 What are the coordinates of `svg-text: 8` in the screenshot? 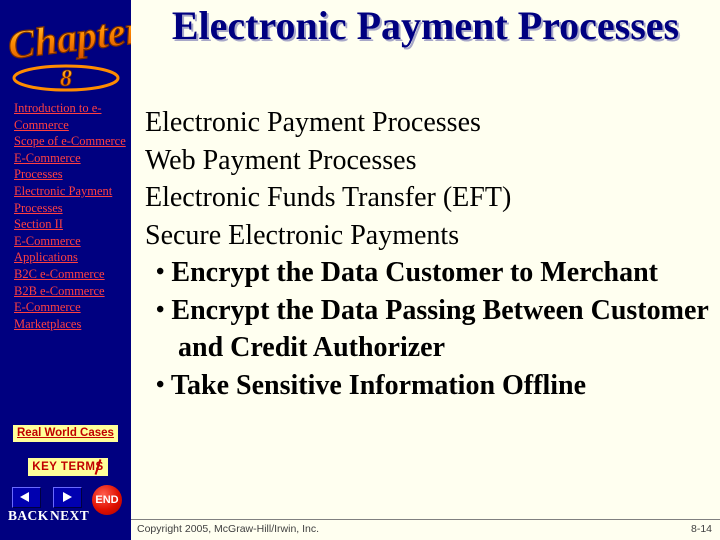 It's located at (66, 79).